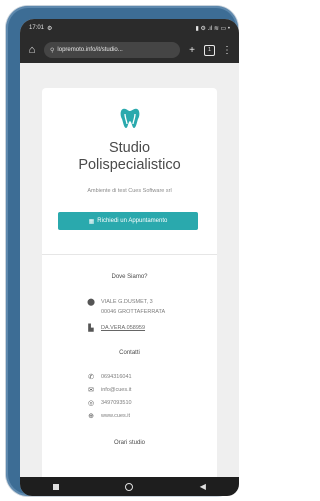 This screenshot has height=501, width=320. I want to click on home-button-icon, so click(129, 486).